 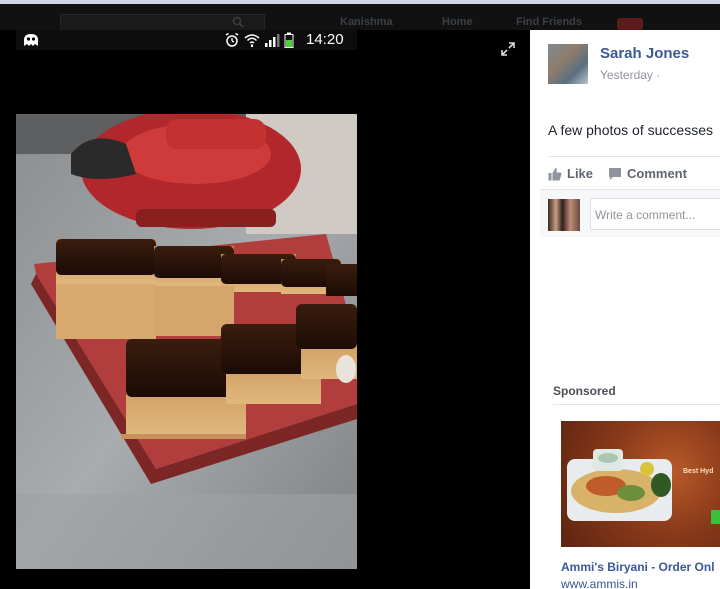 What do you see at coordinates (564, 215) in the screenshot?
I see `commenter-avatar` at bounding box center [564, 215].